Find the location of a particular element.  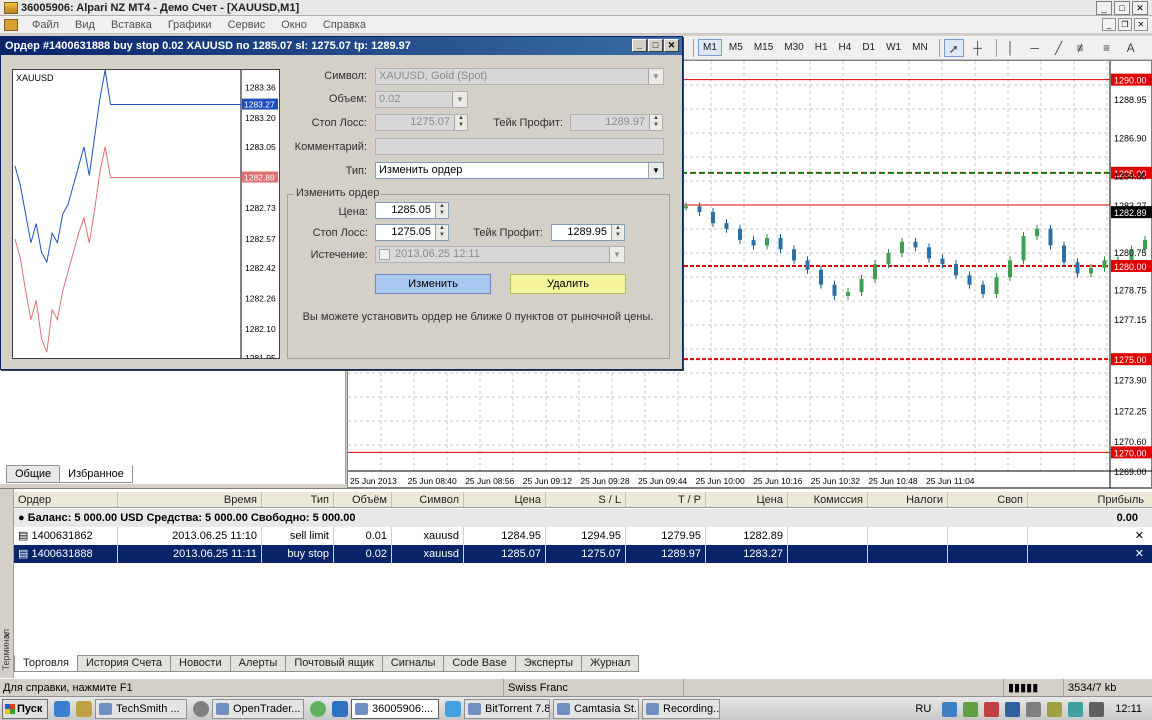

channel-icon: ≢ is located at coordinates (1083, 48).